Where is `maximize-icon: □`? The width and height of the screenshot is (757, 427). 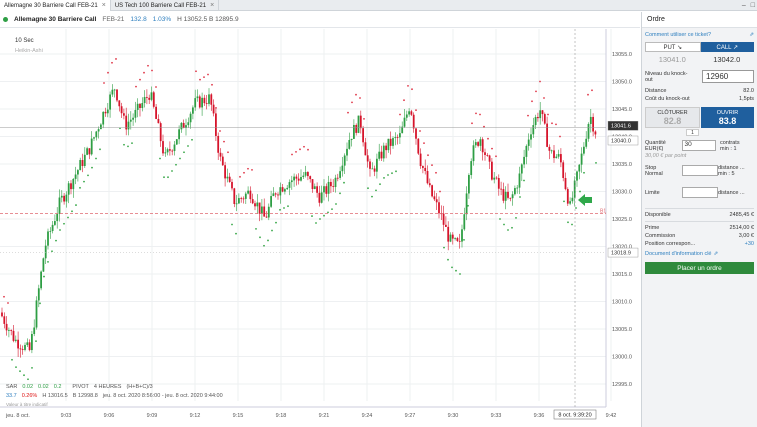
maximize-icon: □ is located at coordinates (753, 5).